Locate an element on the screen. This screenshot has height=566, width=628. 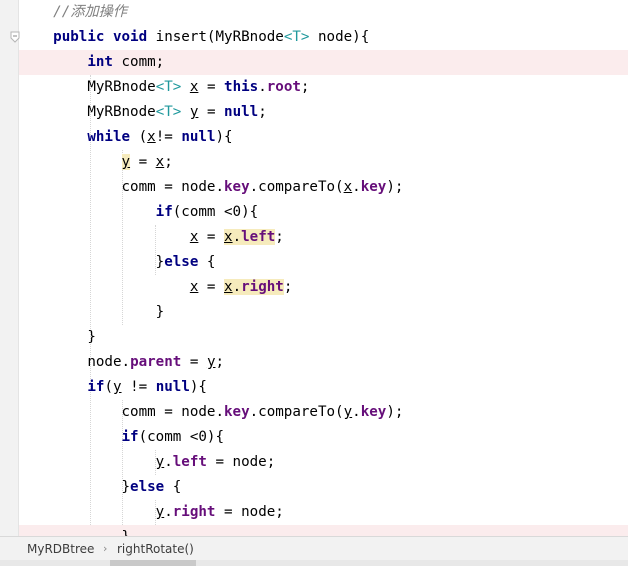
operator: ){ is located at coordinates (198, 387).